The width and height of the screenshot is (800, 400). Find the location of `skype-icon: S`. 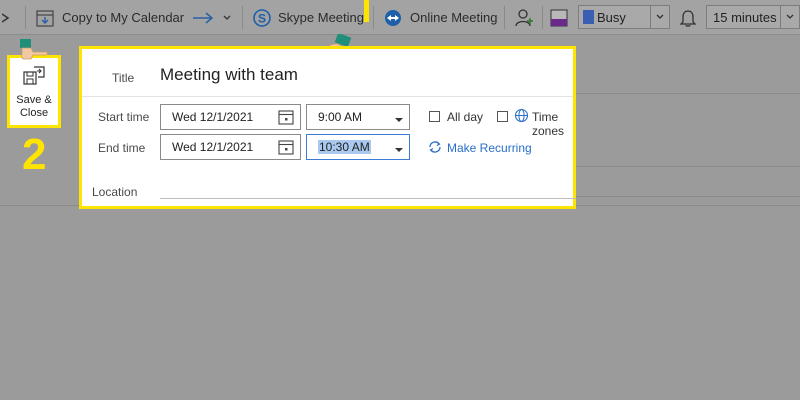

skype-icon: S is located at coordinates (262, 18).